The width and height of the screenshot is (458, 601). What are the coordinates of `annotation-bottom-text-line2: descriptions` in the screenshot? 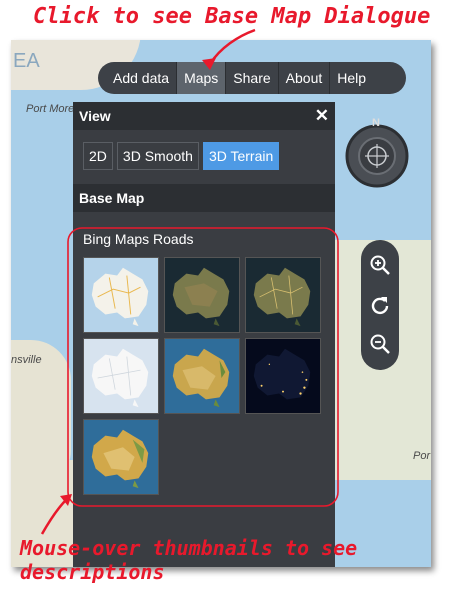 It's located at (92, 572).